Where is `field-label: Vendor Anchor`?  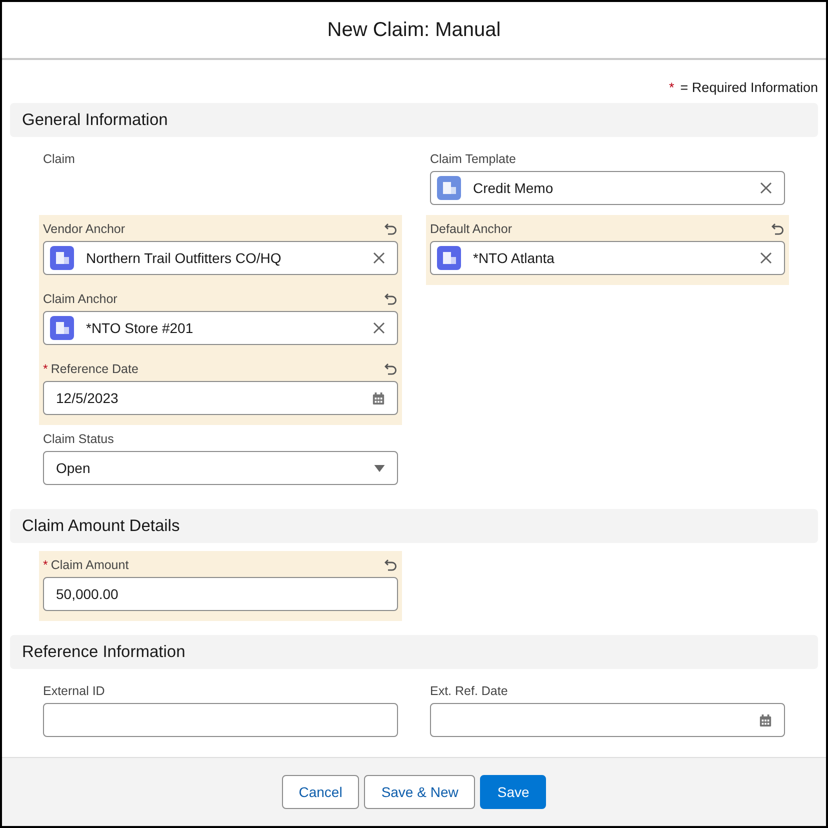 field-label: Vendor Anchor is located at coordinates (84, 229).